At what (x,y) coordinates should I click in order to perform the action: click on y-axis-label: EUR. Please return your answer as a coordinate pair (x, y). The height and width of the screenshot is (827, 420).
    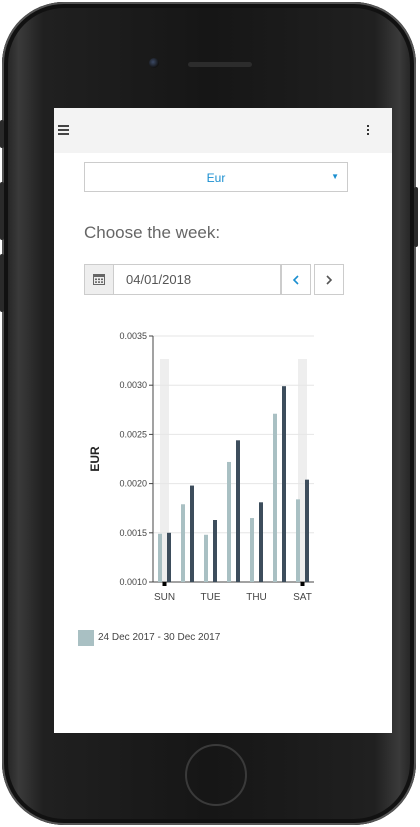
    Looking at the image, I should click on (95, 459).